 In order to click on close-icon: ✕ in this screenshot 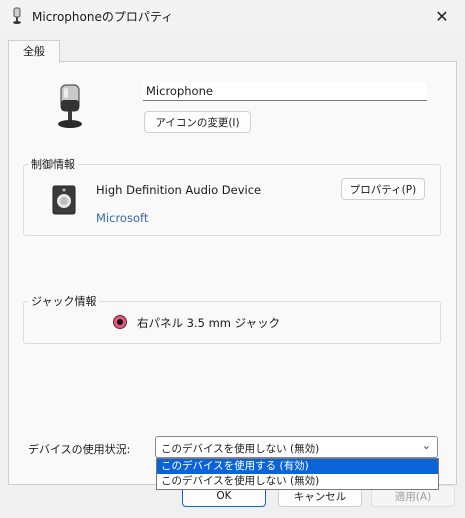, I will do `click(442, 16)`.